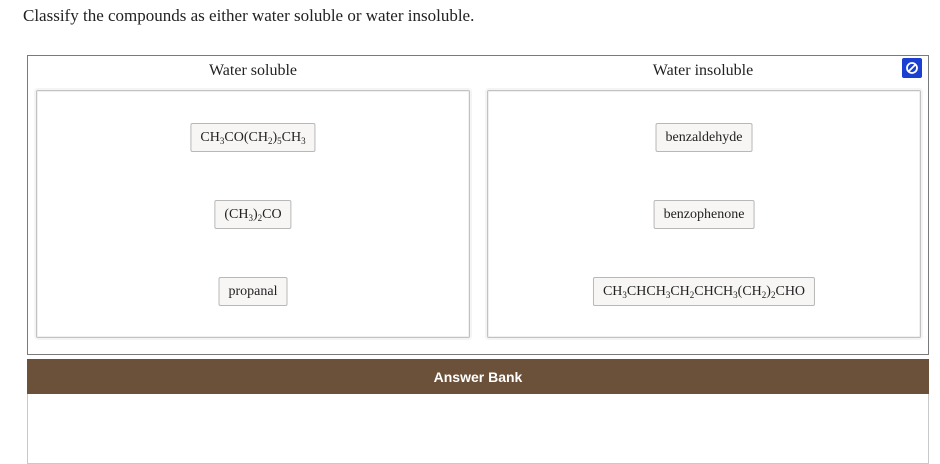  What do you see at coordinates (704, 291) in the screenshot?
I see `compound-chip: CH3CHCH3CH2CHCH3(CH2)2CHO` at bounding box center [704, 291].